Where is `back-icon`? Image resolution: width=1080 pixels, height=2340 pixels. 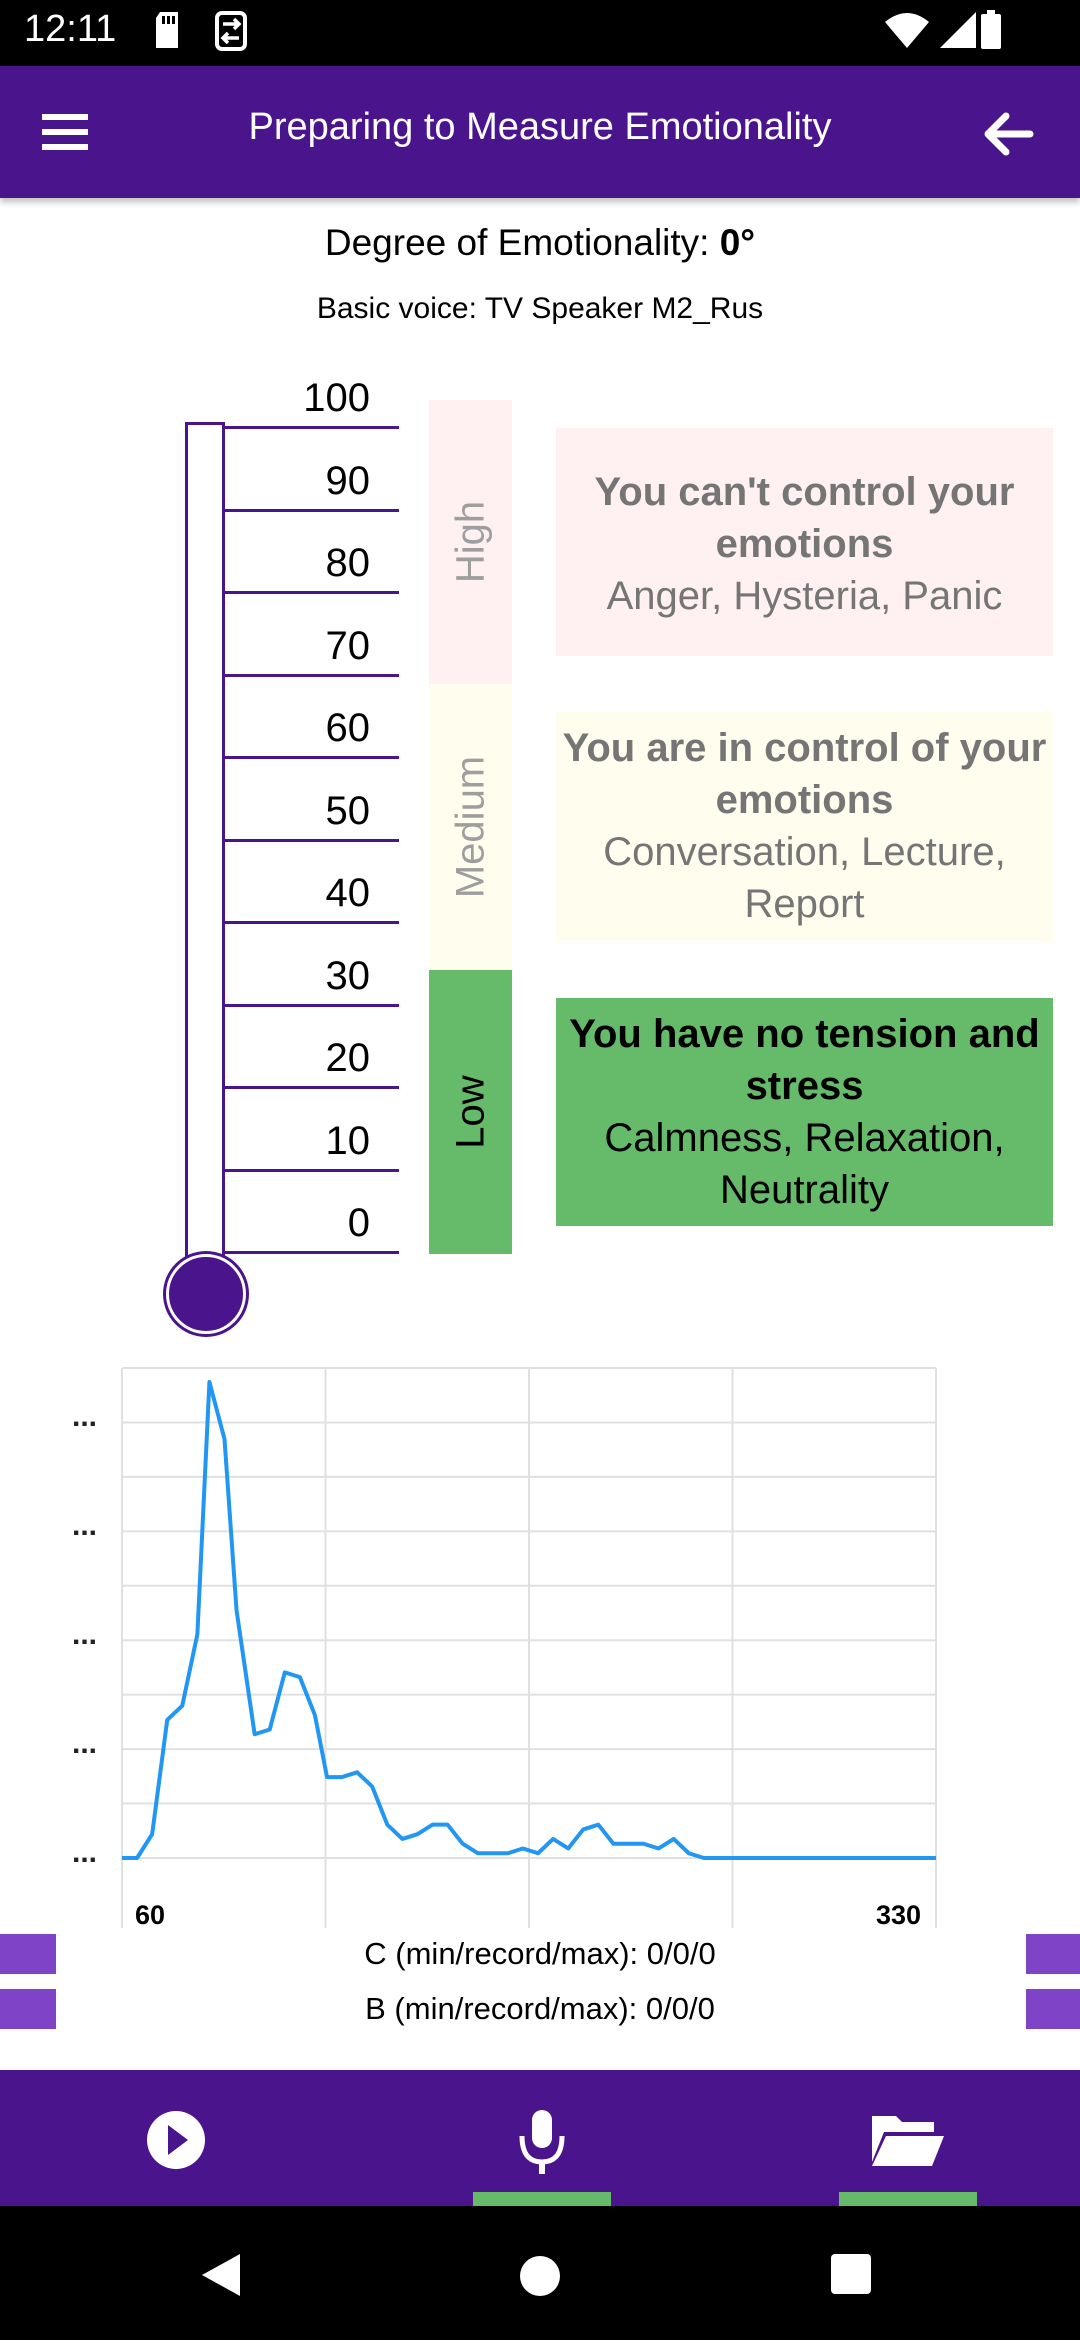 back-icon is located at coordinates (221, 2275).